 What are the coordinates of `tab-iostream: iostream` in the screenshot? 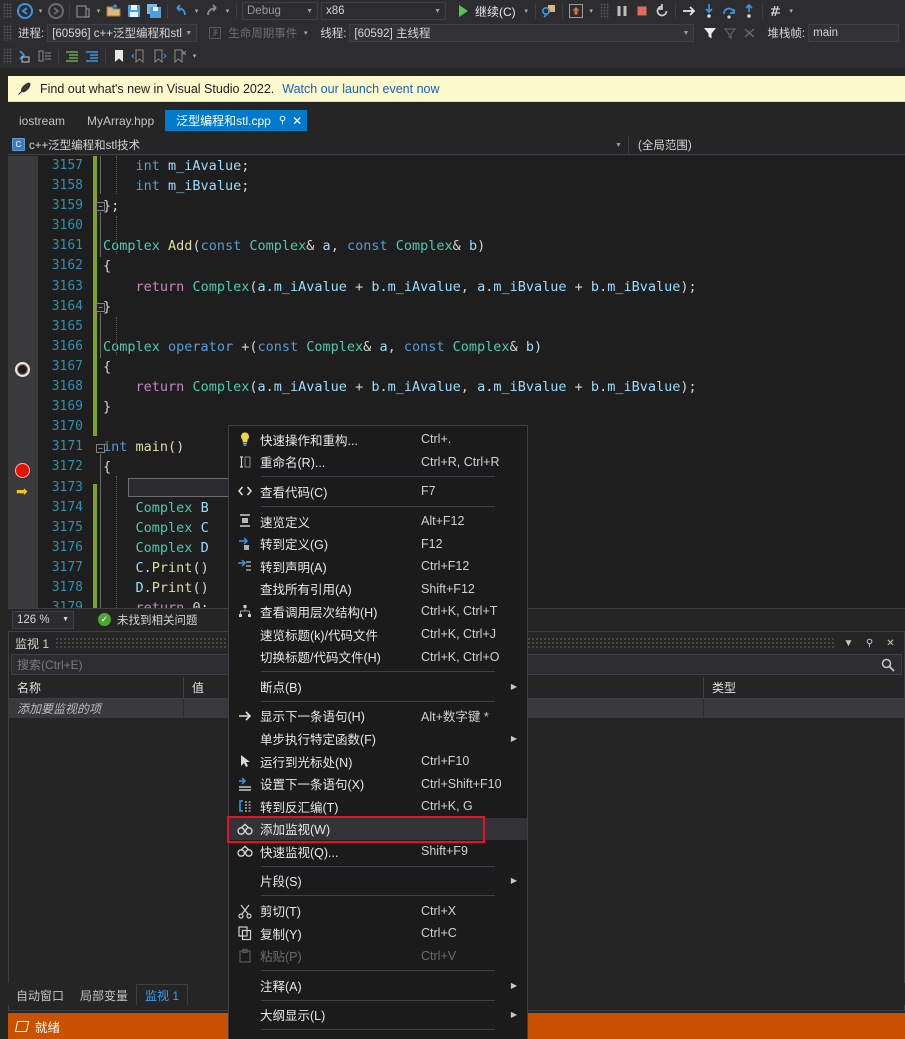 It's located at (42, 120).